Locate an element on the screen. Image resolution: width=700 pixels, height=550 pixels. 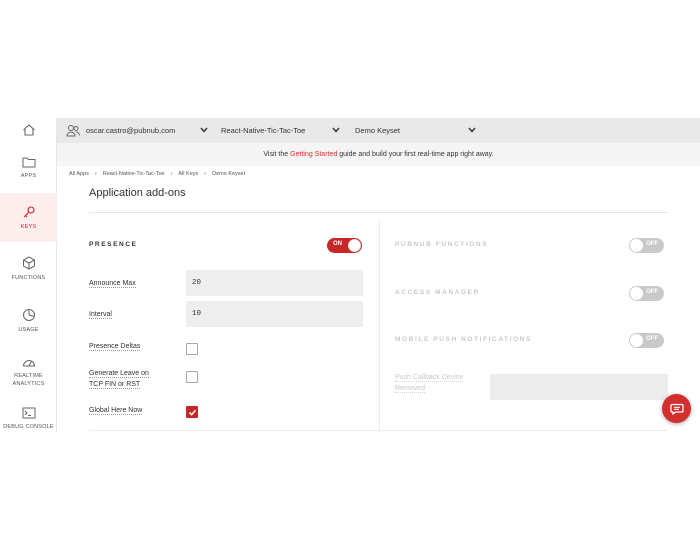
app-selector: React-Native-Tic-Tac-Toe is located at coordinates (263, 130).